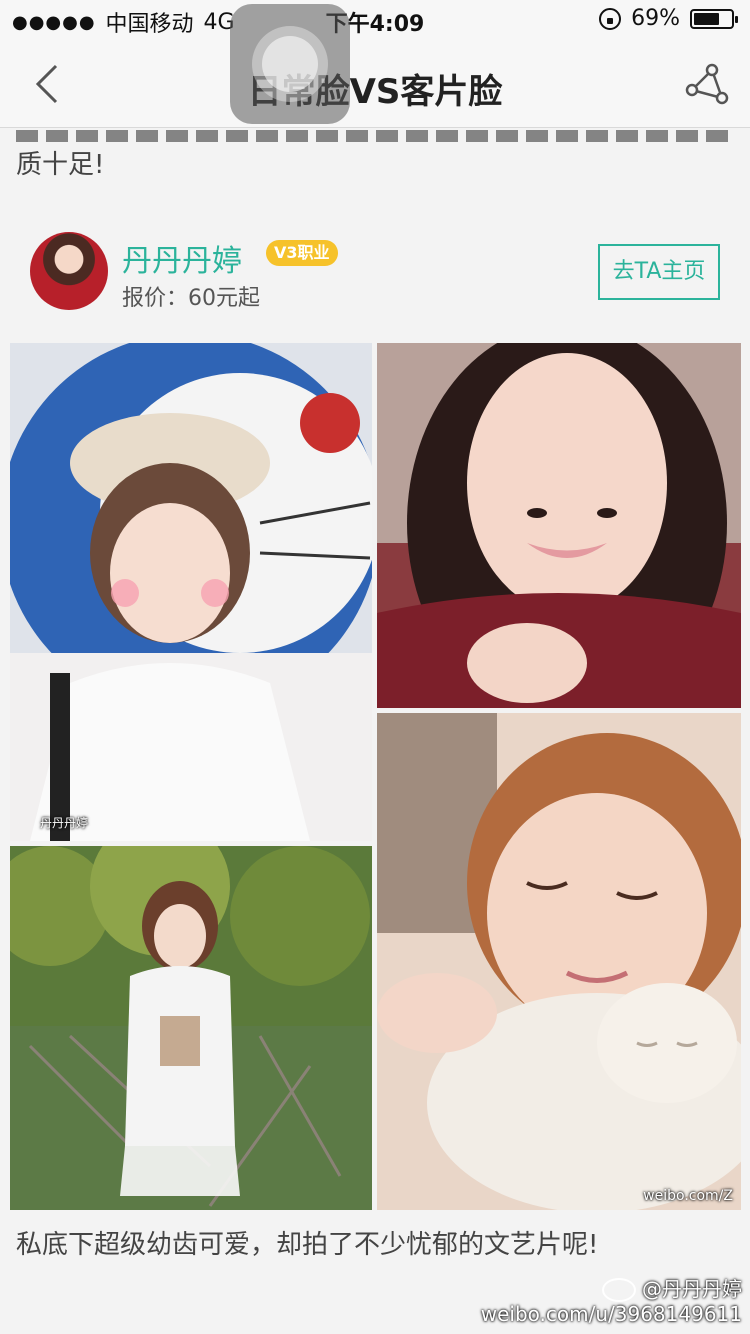 This screenshot has height=1334, width=750. What do you see at coordinates (60, 165) in the screenshot?
I see `intro-text-tail: 质十足!` at bounding box center [60, 165].